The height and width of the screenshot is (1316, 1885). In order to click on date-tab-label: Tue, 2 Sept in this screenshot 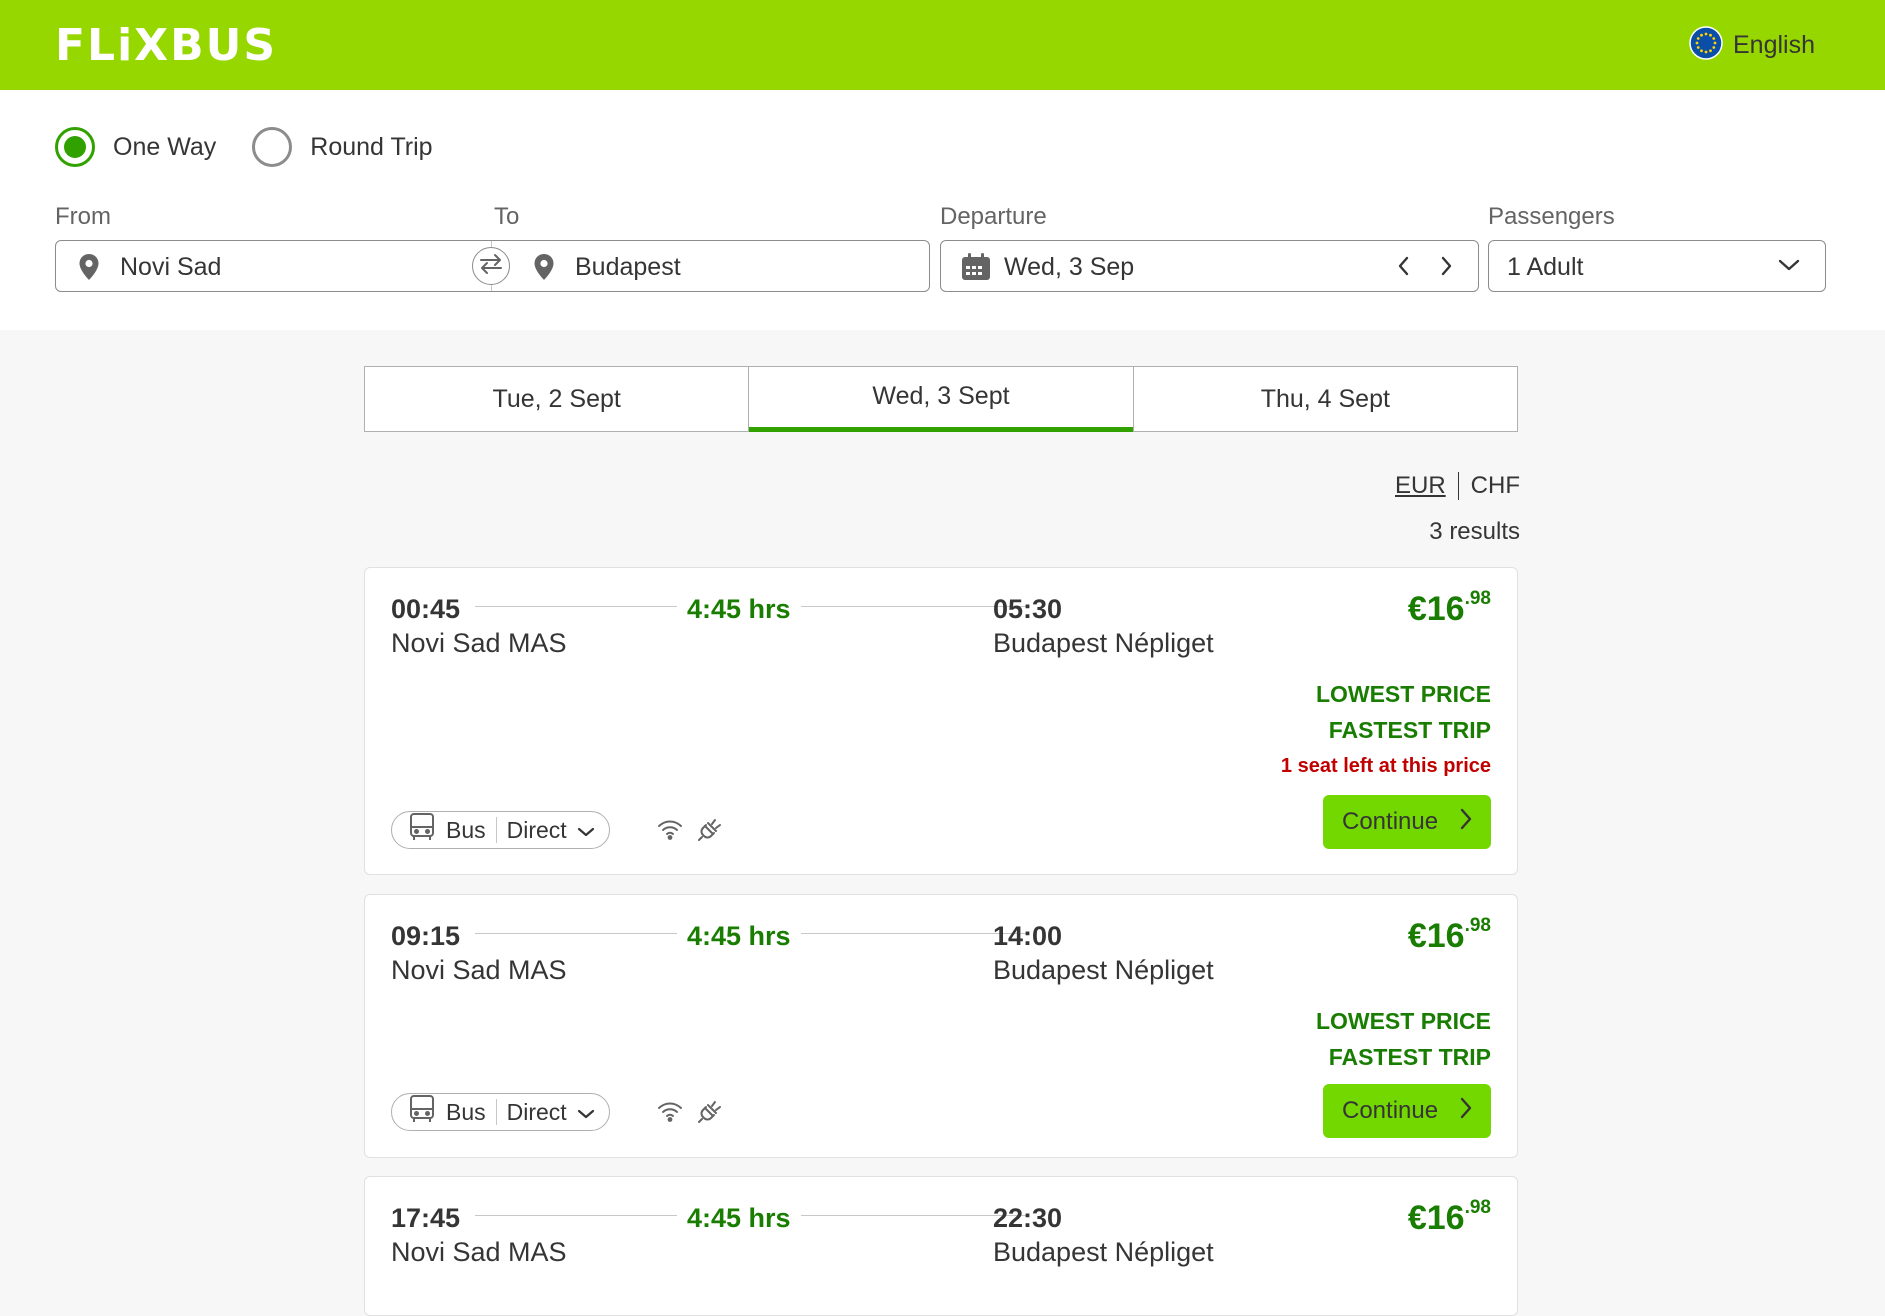, I will do `click(556, 398)`.